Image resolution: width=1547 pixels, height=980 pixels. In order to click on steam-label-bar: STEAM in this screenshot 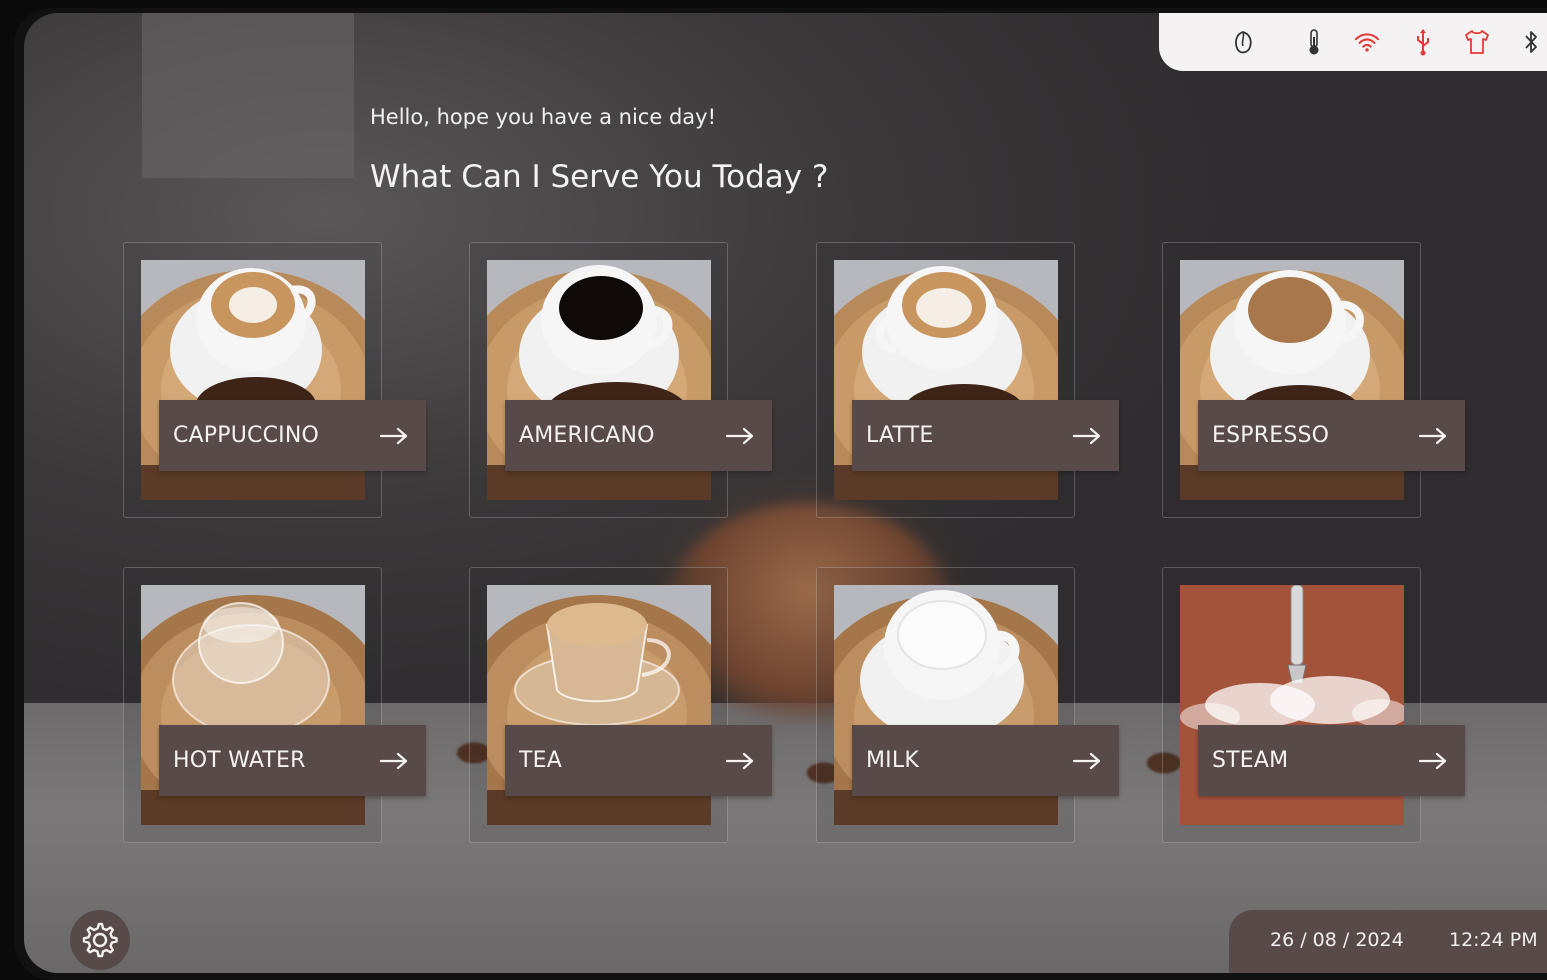, I will do `click(1331, 760)`.